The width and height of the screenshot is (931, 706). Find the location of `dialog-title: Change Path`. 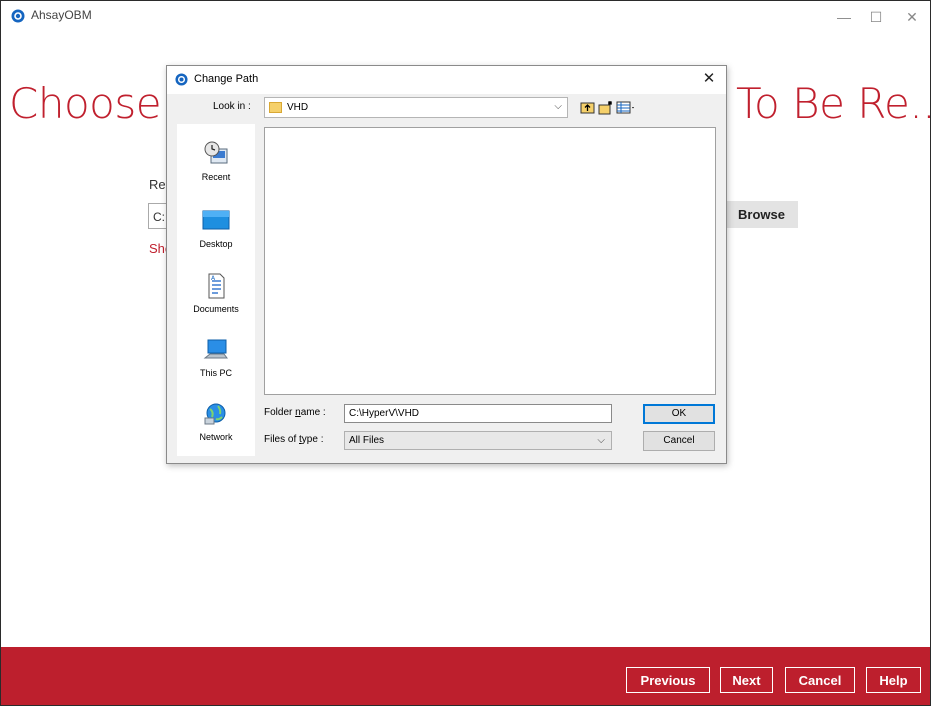

dialog-title: Change Path is located at coordinates (226, 79).